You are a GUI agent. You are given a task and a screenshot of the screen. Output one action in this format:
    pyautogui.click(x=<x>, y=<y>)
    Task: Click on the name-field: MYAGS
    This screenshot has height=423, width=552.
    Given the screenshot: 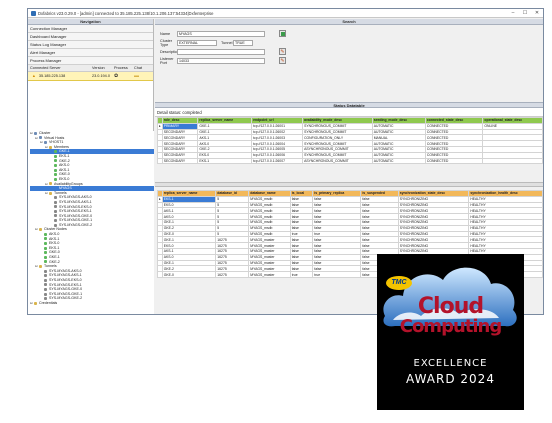 What is the action you would take?
    pyautogui.click(x=221, y=33)
    